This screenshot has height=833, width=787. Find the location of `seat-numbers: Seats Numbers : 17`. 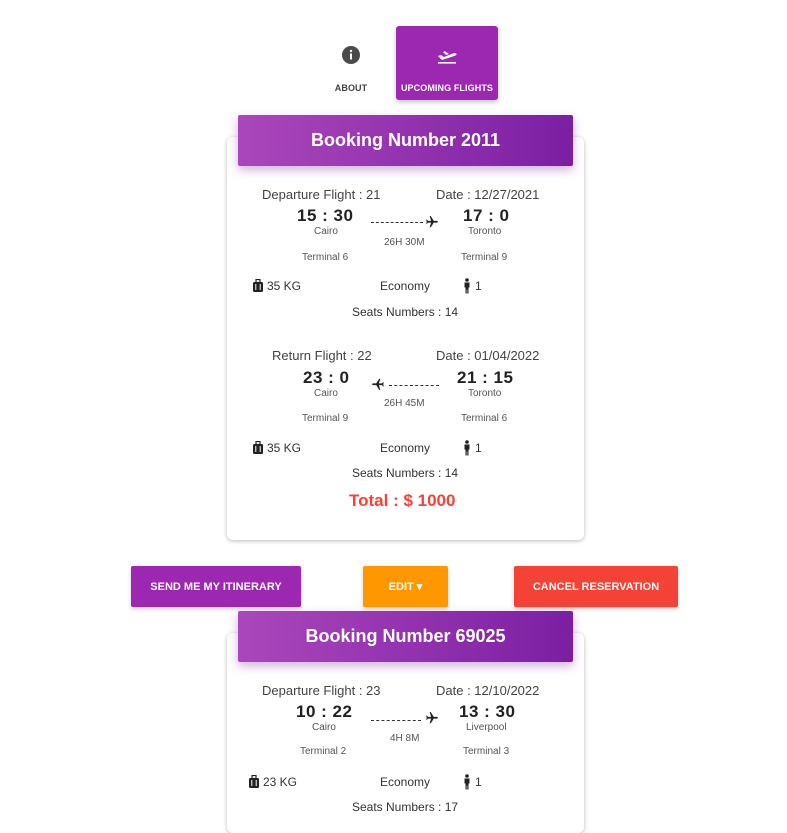

seat-numbers: Seats Numbers : 17 is located at coordinates (405, 807).